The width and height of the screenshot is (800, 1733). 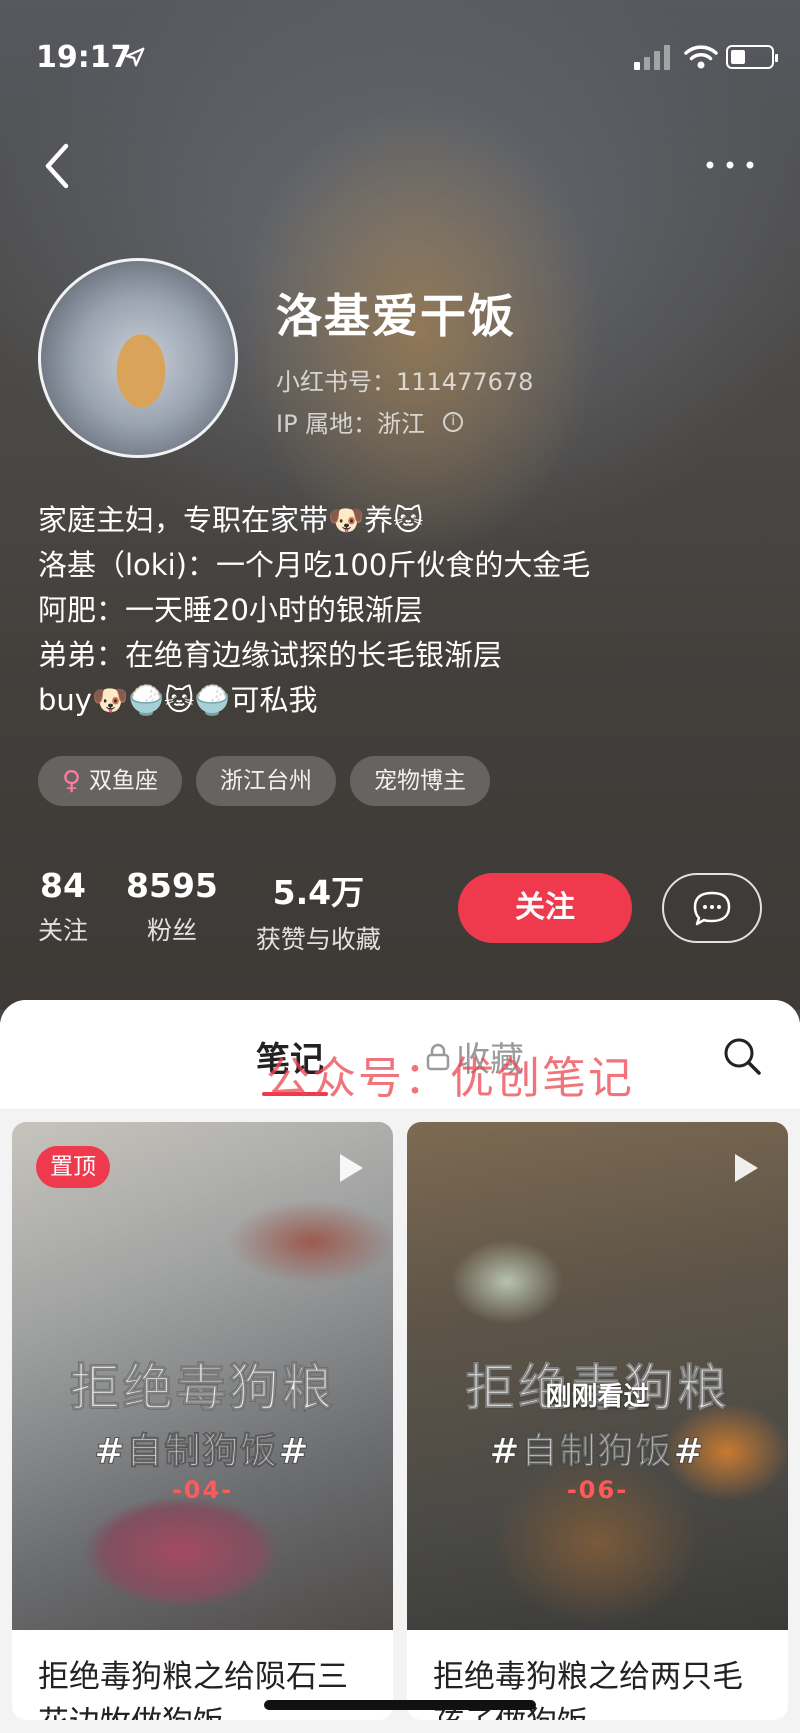 I want to click on tag-label: 双鱼座, so click(x=124, y=781).